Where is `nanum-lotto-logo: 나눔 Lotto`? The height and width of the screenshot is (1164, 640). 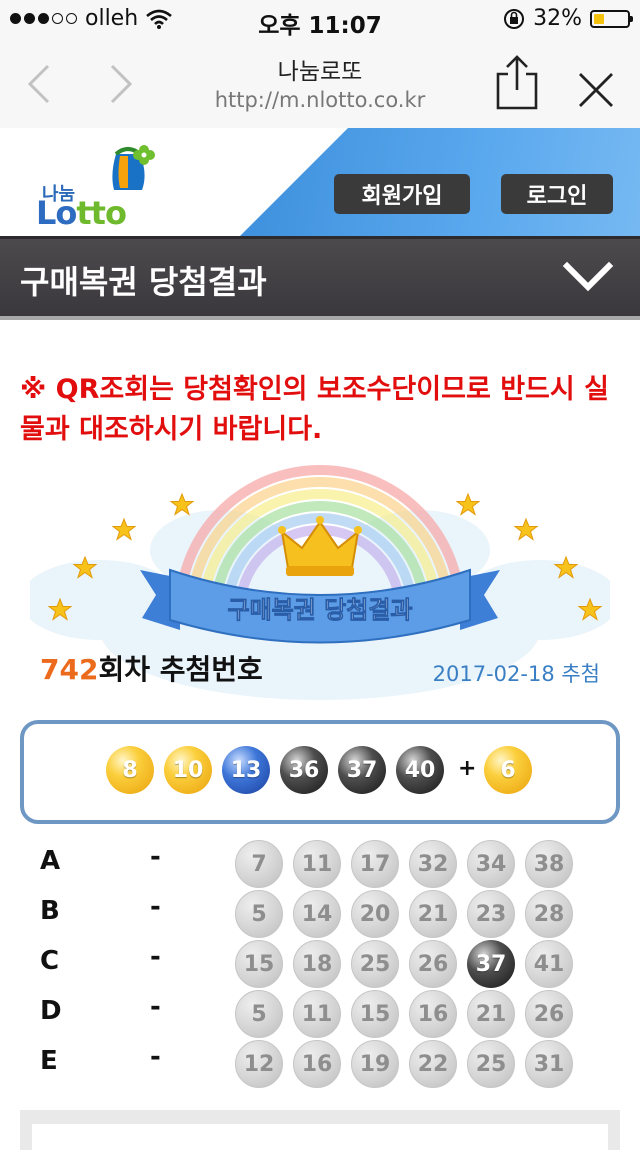 nanum-lotto-logo: 나눔 Lotto is located at coordinates (99, 186).